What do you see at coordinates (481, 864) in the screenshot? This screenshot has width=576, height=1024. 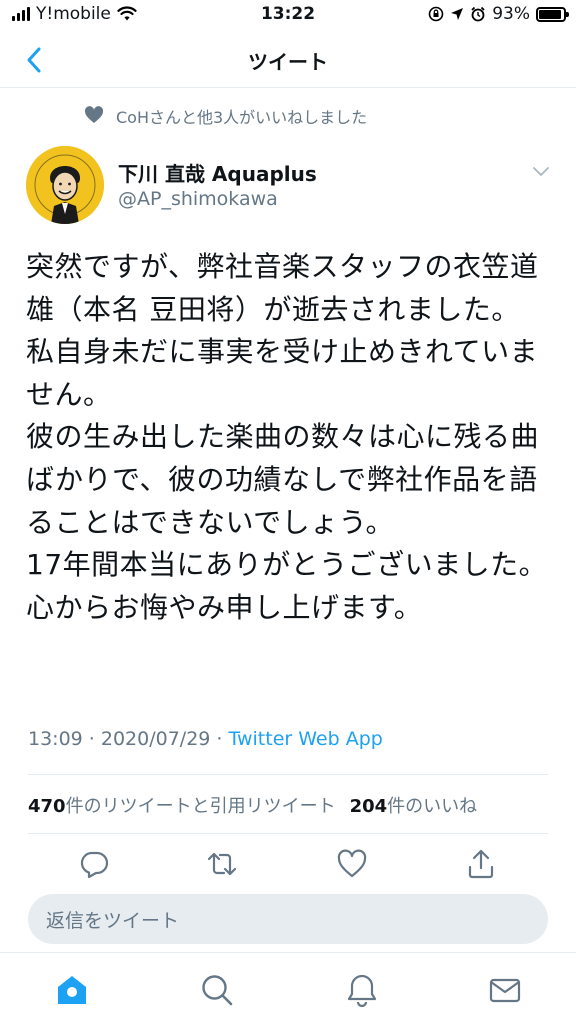 I see `share-icon` at bounding box center [481, 864].